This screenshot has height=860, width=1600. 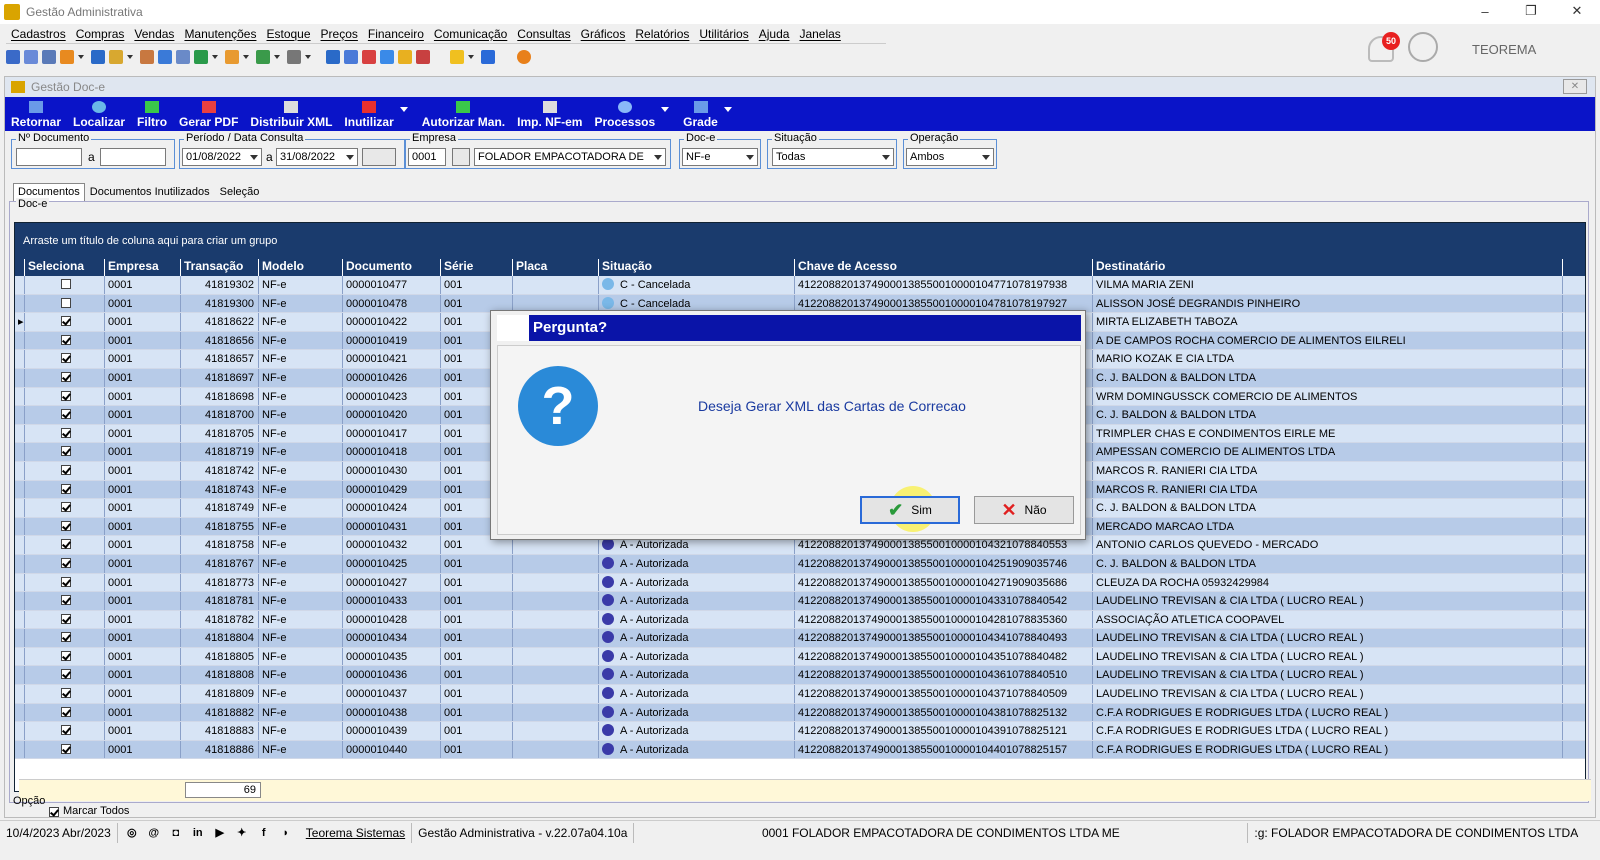 I want to click on localizar-button: Localizar, so click(x=99, y=115).